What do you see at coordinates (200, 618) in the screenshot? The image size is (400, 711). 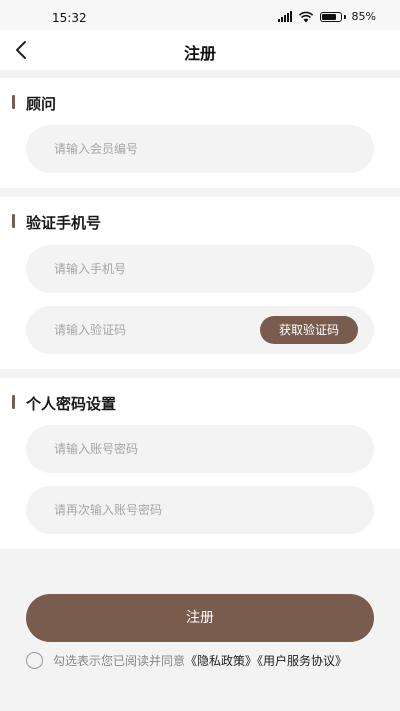 I see `register-button: 注册` at bounding box center [200, 618].